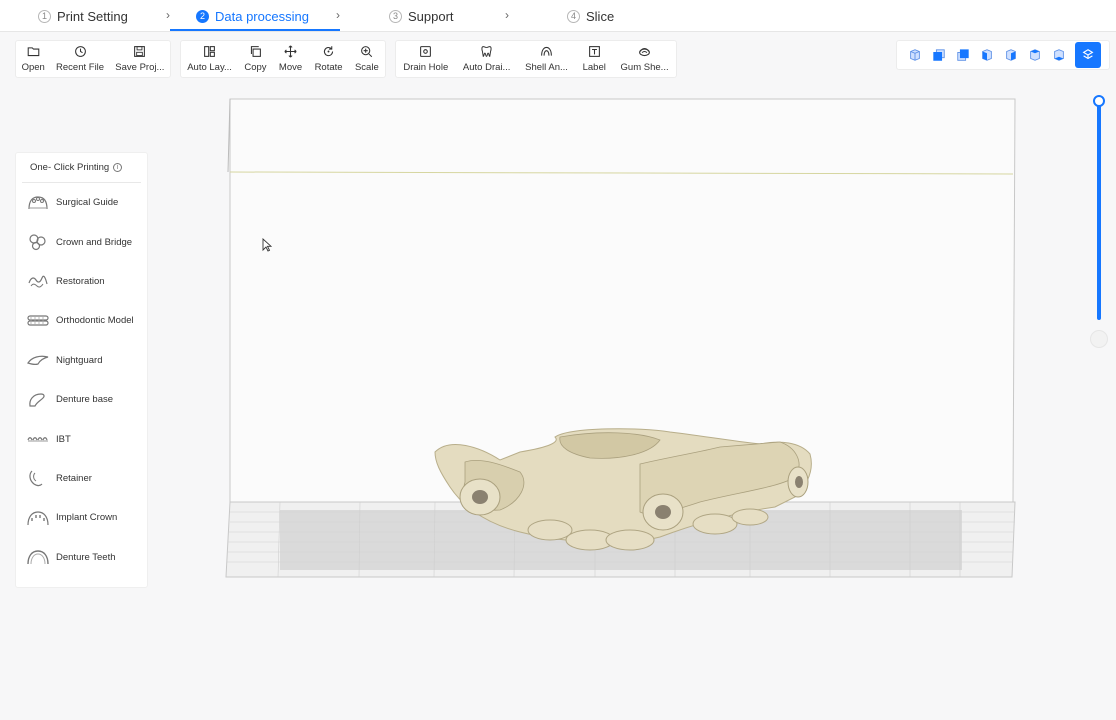 This screenshot has width=1116, height=720. What do you see at coordinates (38, 360) in the screenshot?
I see `nightguard-icon` at bounding box center [38, 360].